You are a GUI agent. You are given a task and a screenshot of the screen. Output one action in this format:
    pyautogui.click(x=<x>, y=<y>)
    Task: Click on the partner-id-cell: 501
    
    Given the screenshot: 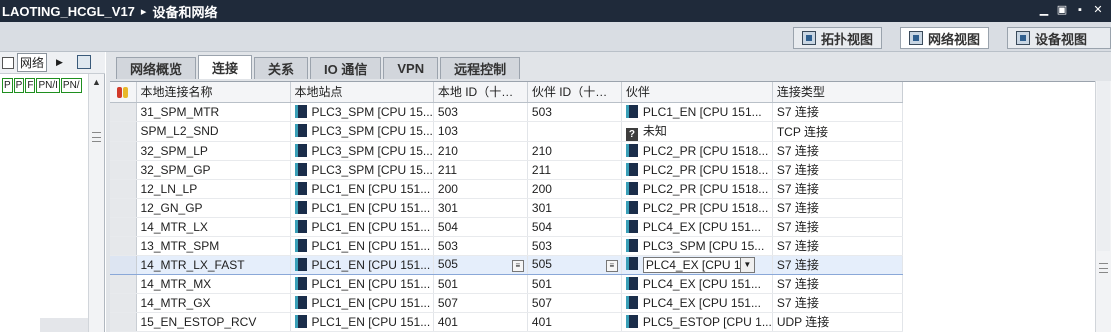 What is the action you would take?
    pyautogui.click(x=574, y=284)
    